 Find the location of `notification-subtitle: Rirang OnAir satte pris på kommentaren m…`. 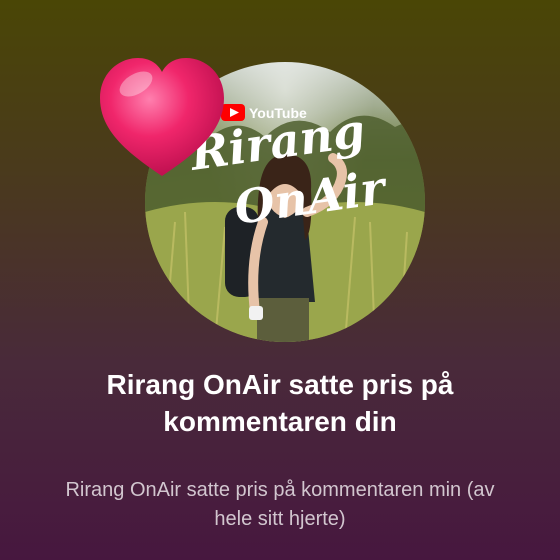

notification-subtitle: Rirang OnAir satte pris på kommentaren m… is located at coordinates (280, 504).